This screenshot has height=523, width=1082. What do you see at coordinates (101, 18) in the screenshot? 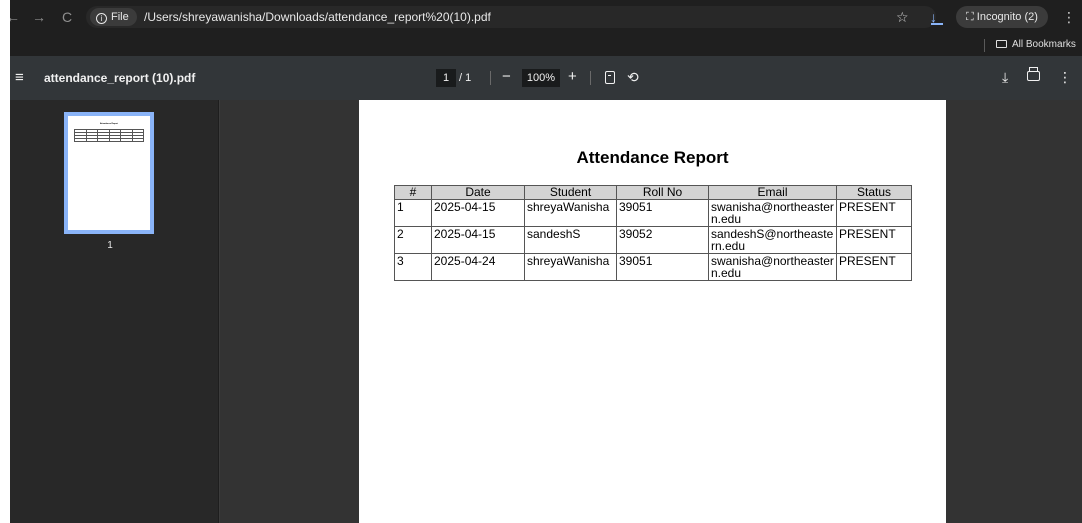
I see `info-icon: i` at bounding box center [101, 18].